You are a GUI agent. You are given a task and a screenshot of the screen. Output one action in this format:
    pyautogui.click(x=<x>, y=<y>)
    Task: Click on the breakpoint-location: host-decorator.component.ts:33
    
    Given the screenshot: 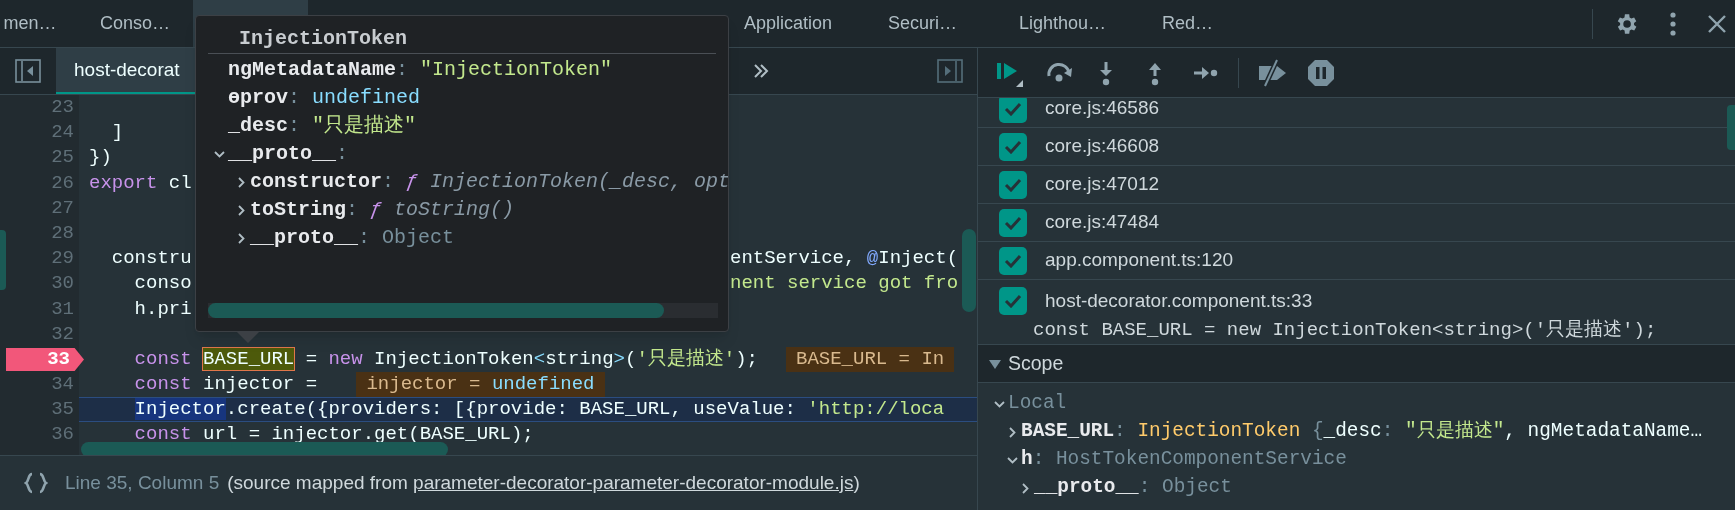 What is the action you would take?
    pyautogui.click(x=1179, y=301)
    